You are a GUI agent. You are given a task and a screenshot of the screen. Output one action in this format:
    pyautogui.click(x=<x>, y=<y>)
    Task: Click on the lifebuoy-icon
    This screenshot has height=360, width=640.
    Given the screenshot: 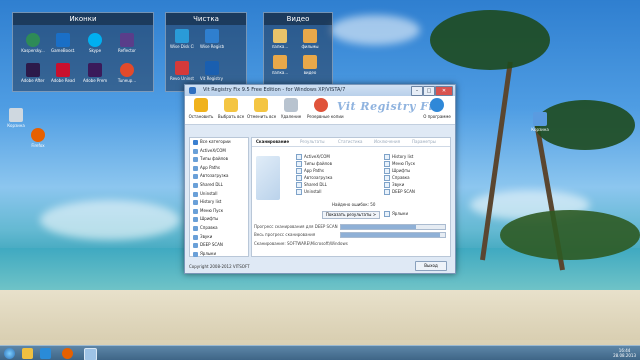 What is the action you would take?
    pyautogui.click(x=321, y=105)
    